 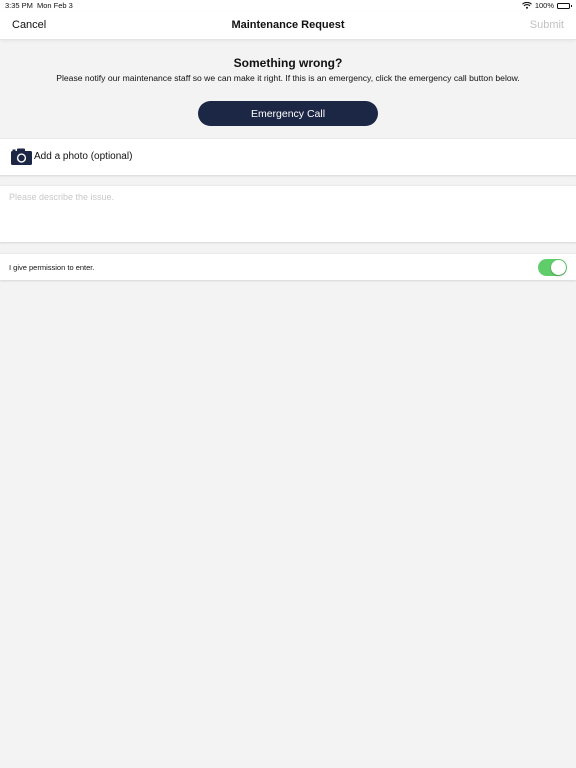 I want to click on status-date: Mon Feb 3, so click(x=55, y=5).